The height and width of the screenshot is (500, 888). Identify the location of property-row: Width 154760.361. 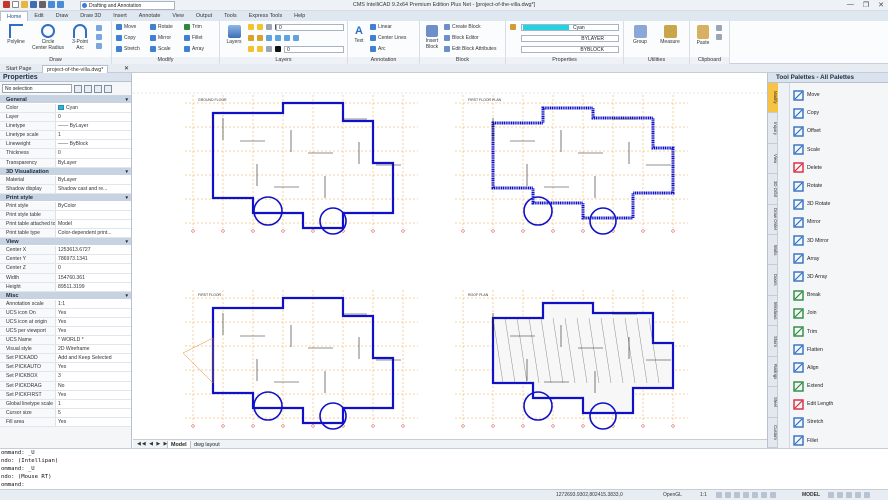
(65, 278).